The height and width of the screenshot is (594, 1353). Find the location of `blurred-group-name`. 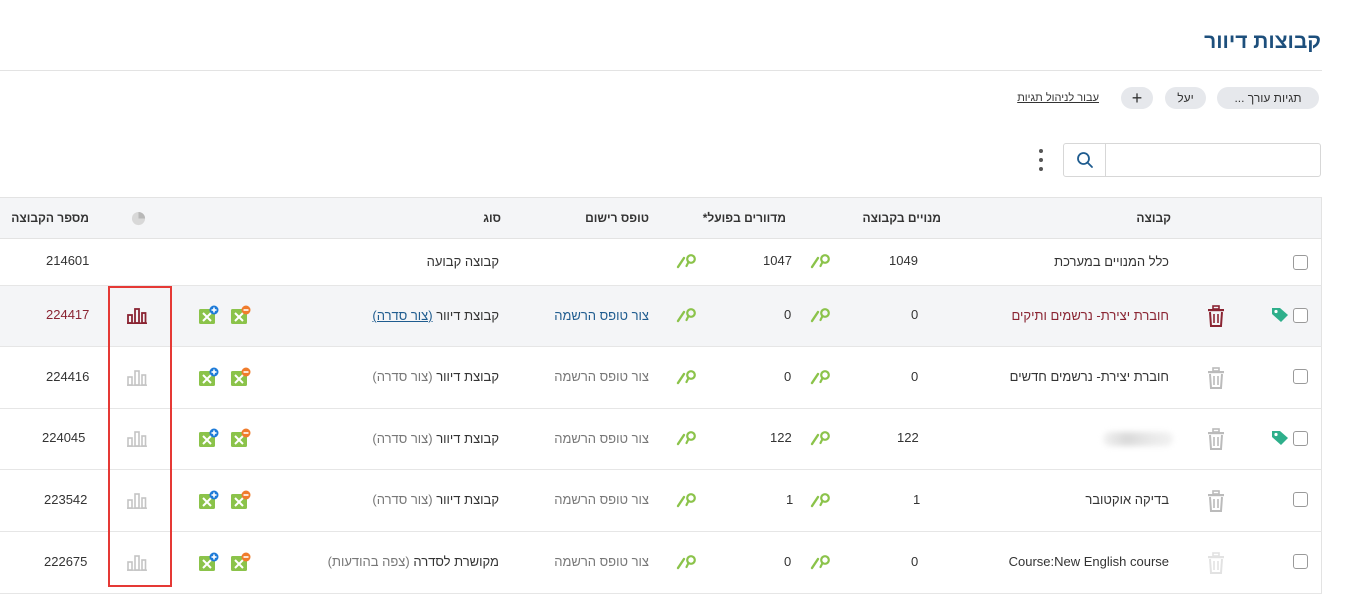

blurred-group-name is located at coordinates (1138, 439).